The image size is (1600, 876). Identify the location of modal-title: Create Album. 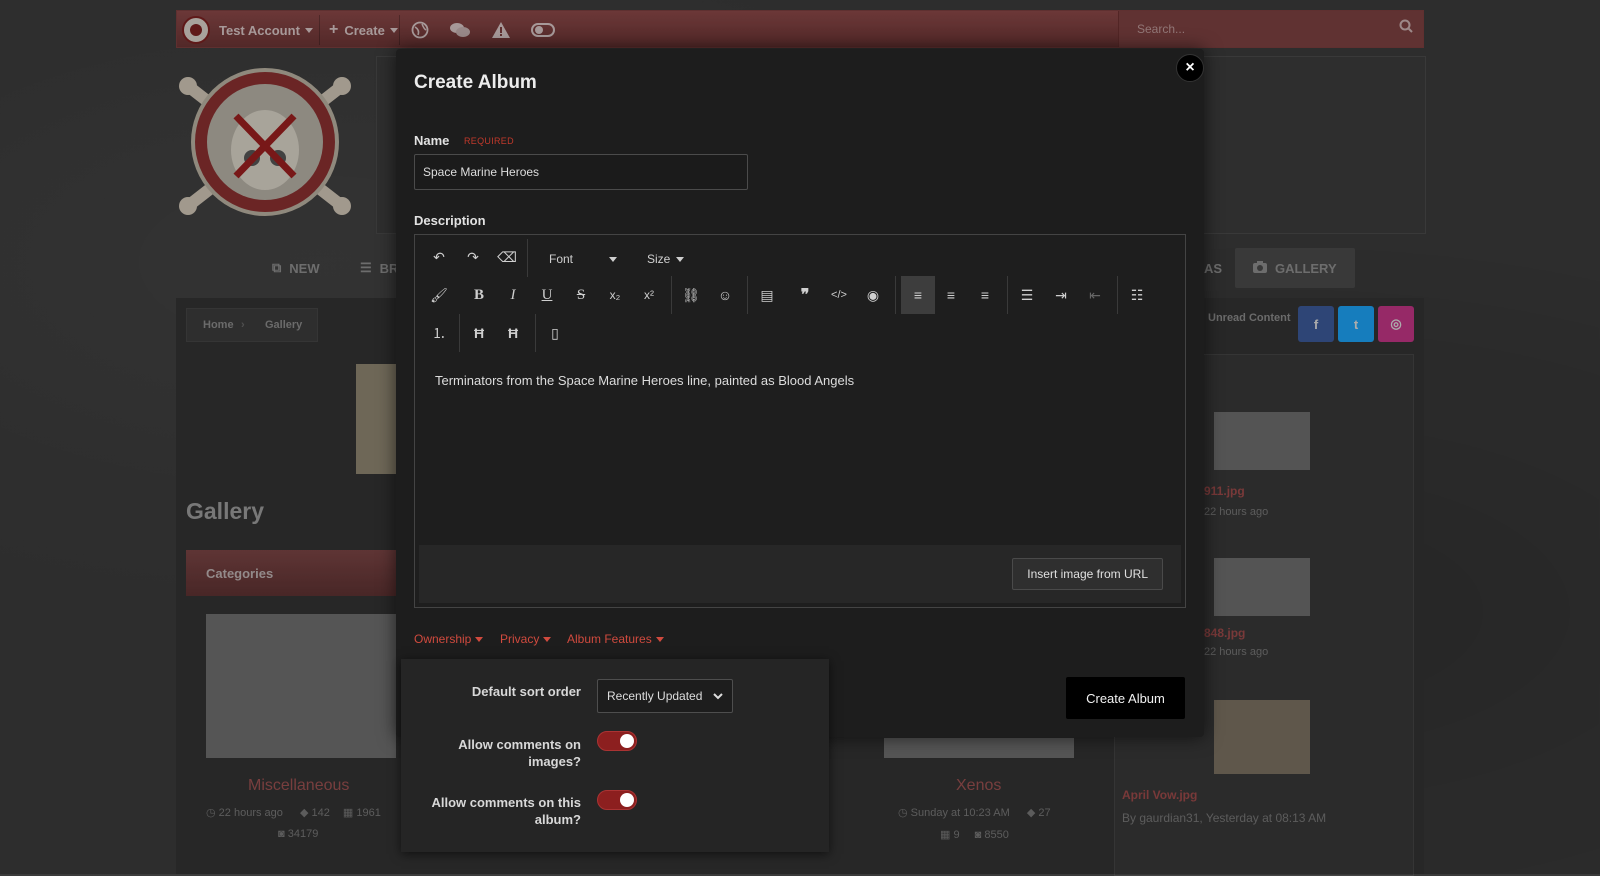
(475, 82).